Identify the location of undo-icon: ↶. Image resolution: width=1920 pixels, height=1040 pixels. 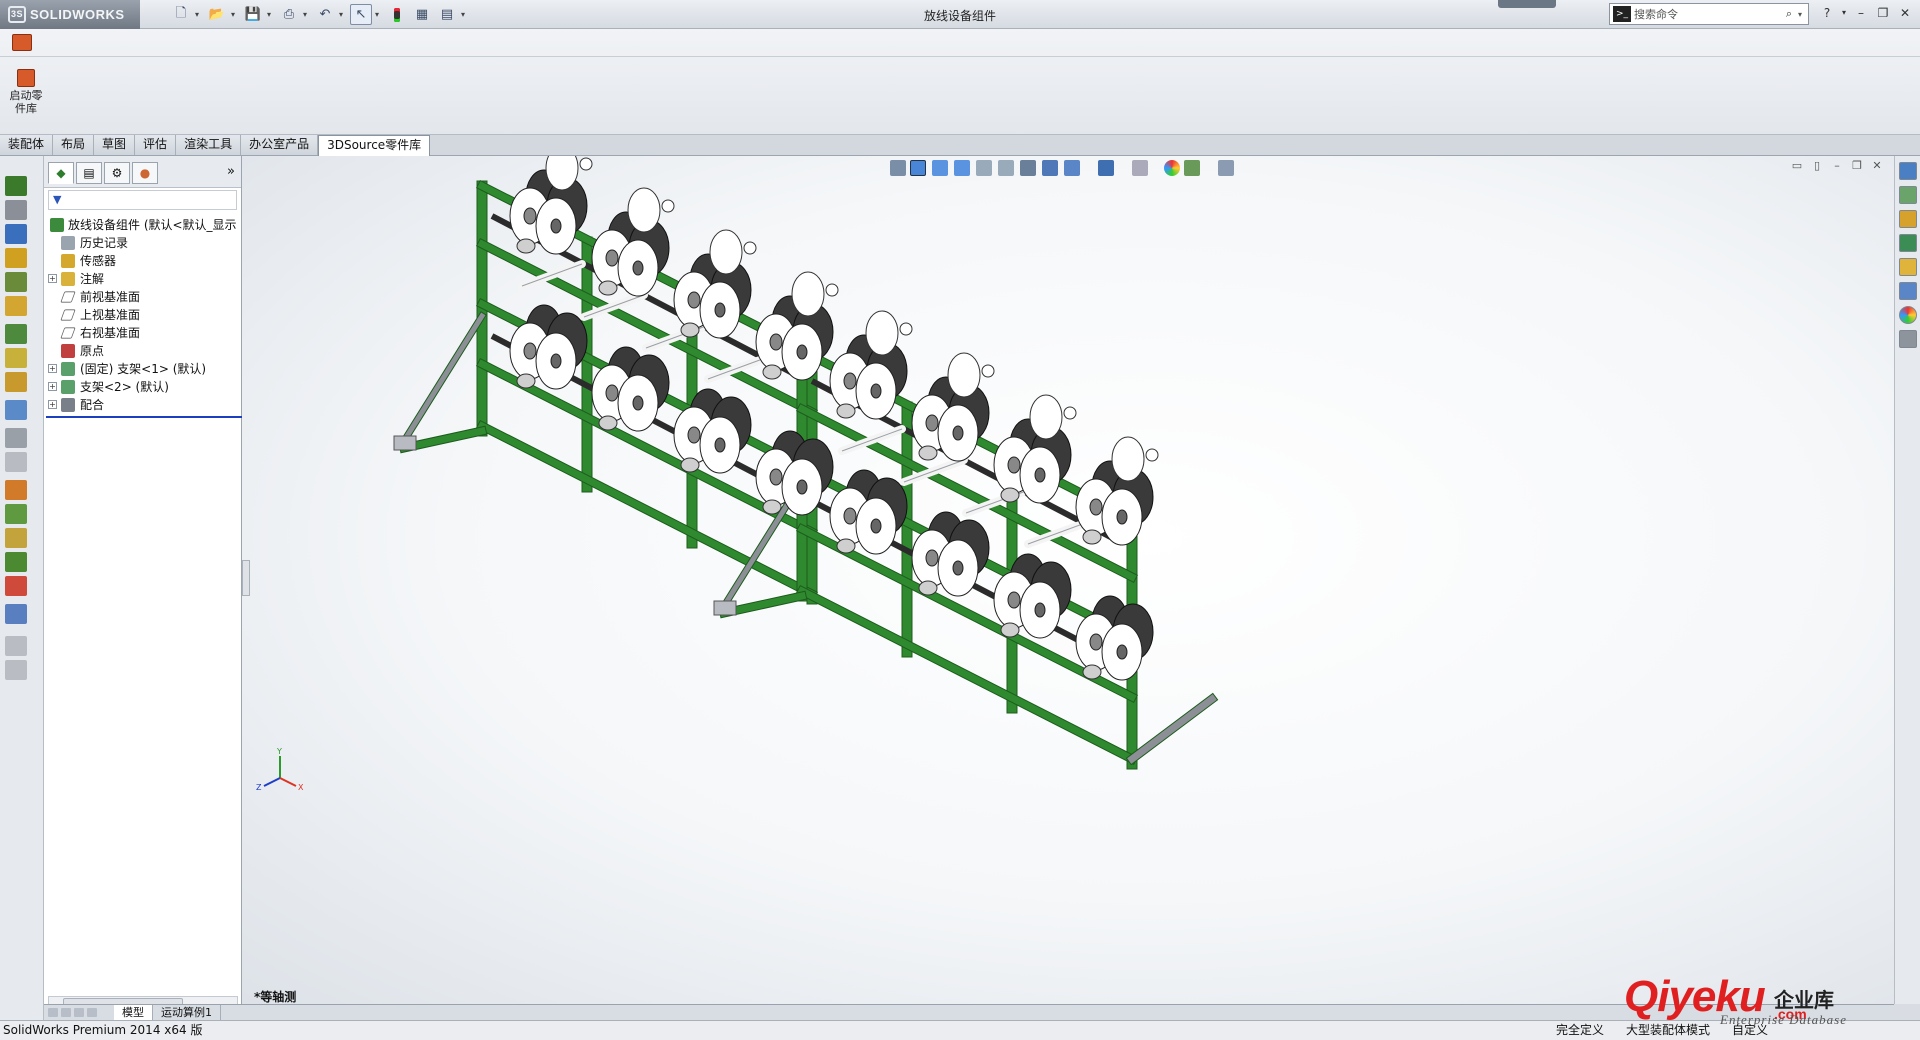
(325, 14).